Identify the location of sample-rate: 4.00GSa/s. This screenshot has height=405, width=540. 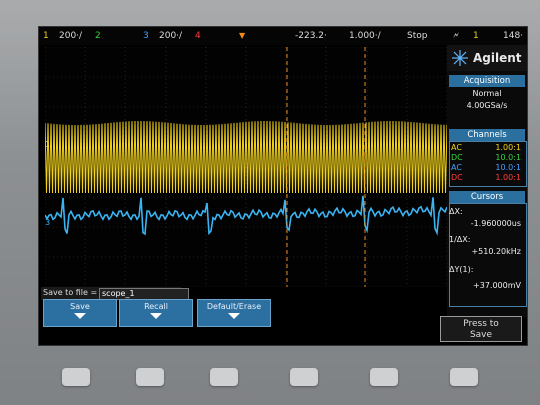
(487, 105).